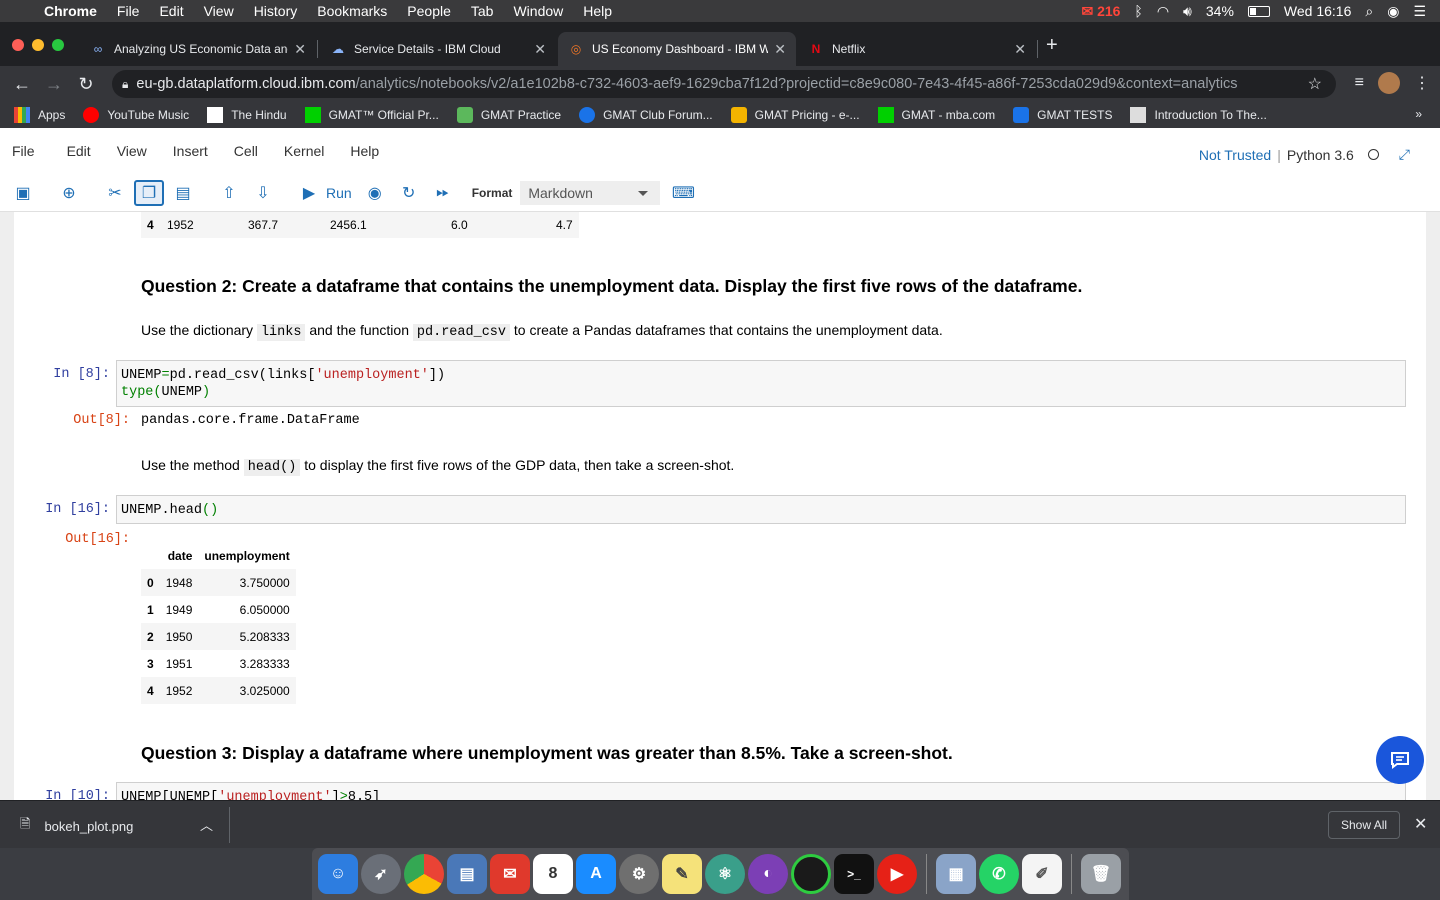  I want to click on new-tab-button: +, so click(1052, 45).